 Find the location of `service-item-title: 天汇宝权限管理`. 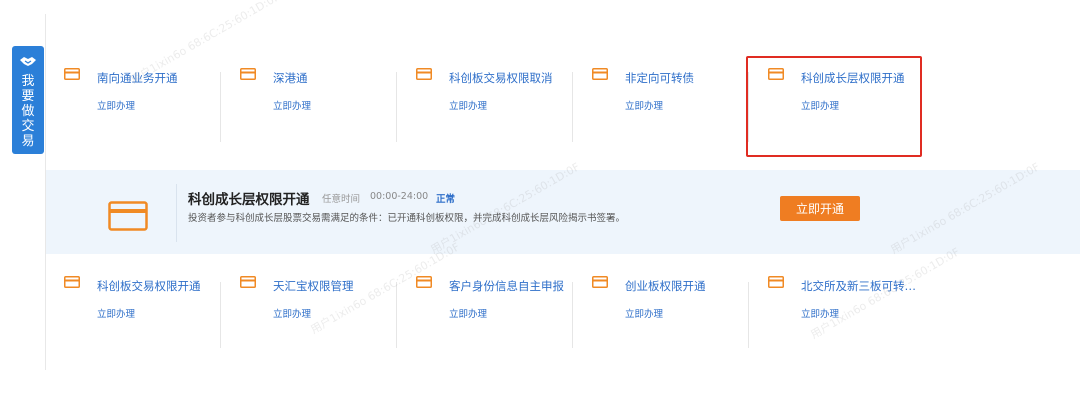

service-item-title: 天汇宝权限管理 is located at coordinates (313, 286).